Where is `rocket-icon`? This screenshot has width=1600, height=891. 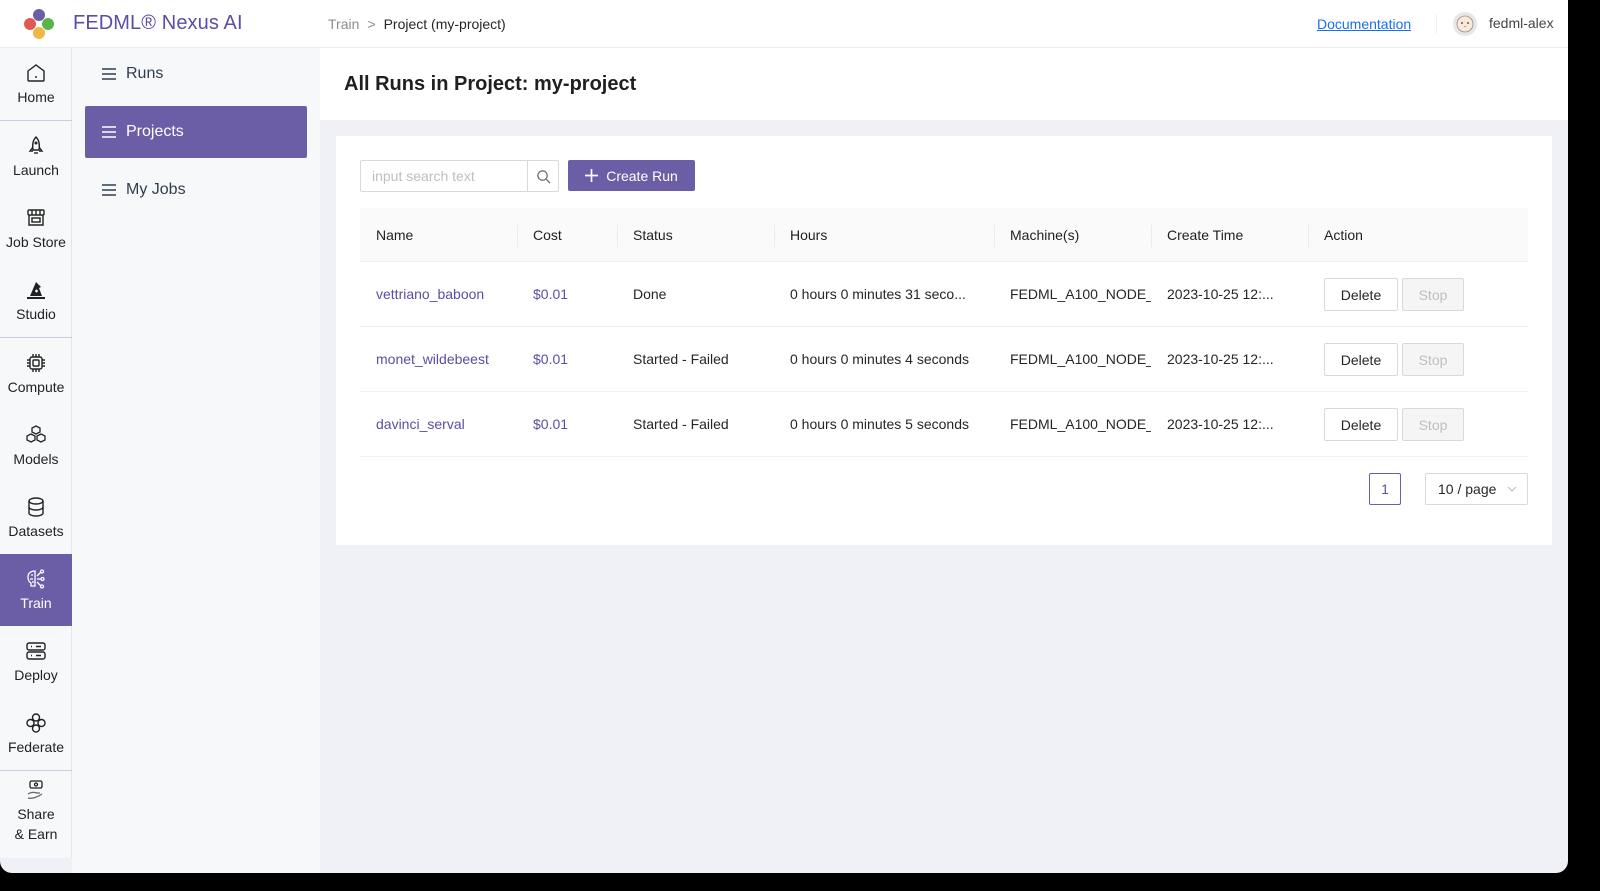
rocket-icon is located at coordinates (36, 145).